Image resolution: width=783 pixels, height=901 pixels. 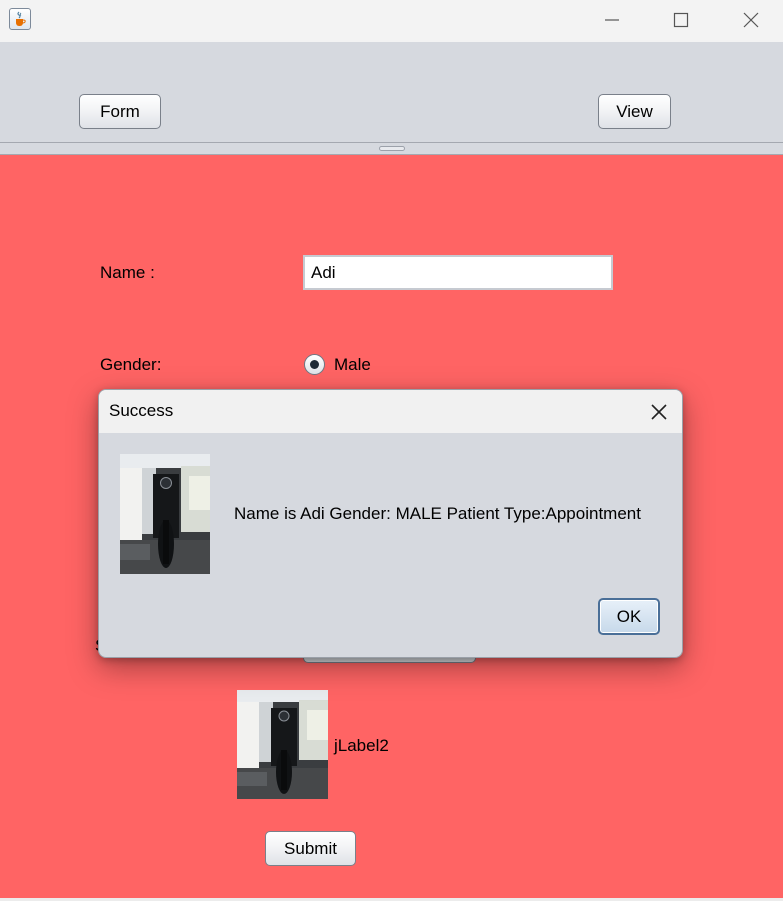 What do you see at coordinates (282, 744) in the screenshot?
I see `motorcycle-photo` at bounding box center [282, 744].